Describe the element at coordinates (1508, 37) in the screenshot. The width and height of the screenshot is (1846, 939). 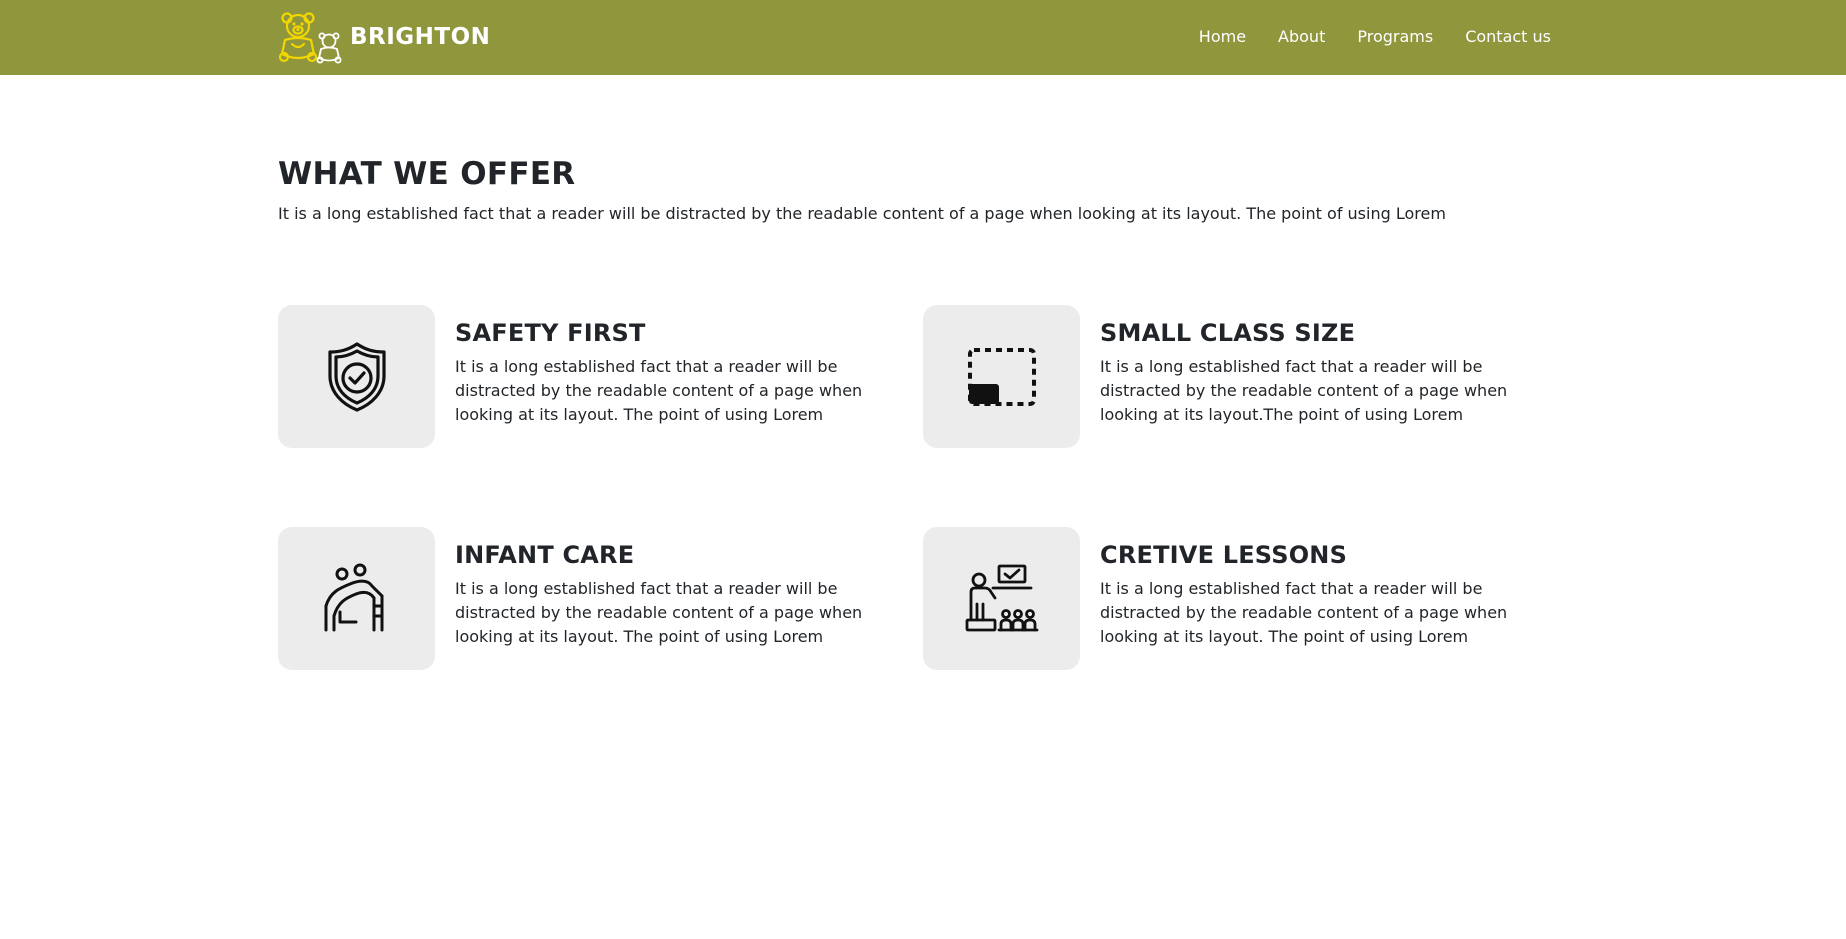
I see `nav-contact-link: Contact us` at that location.